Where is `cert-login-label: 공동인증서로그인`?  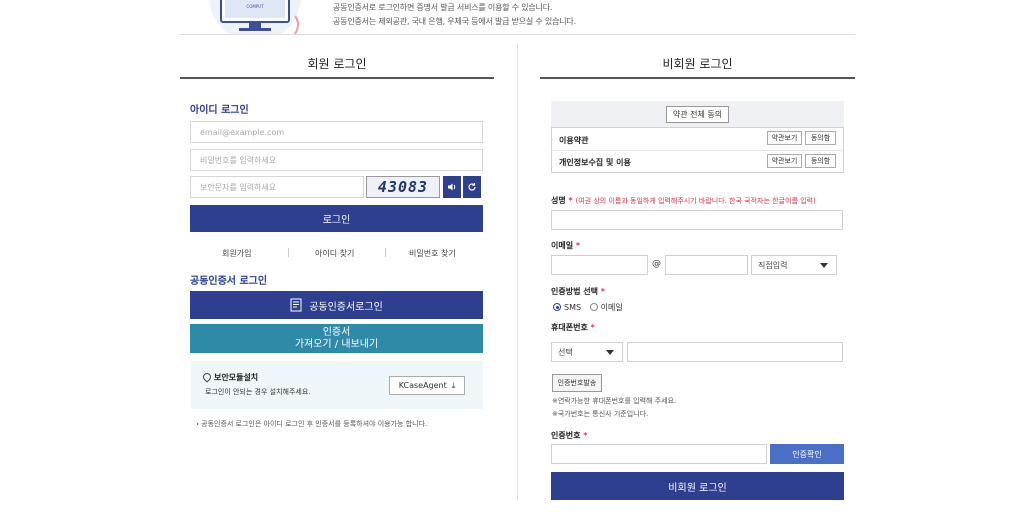 cert-login-label: 공동인증서로그인 is located at coordinates (346, 307).